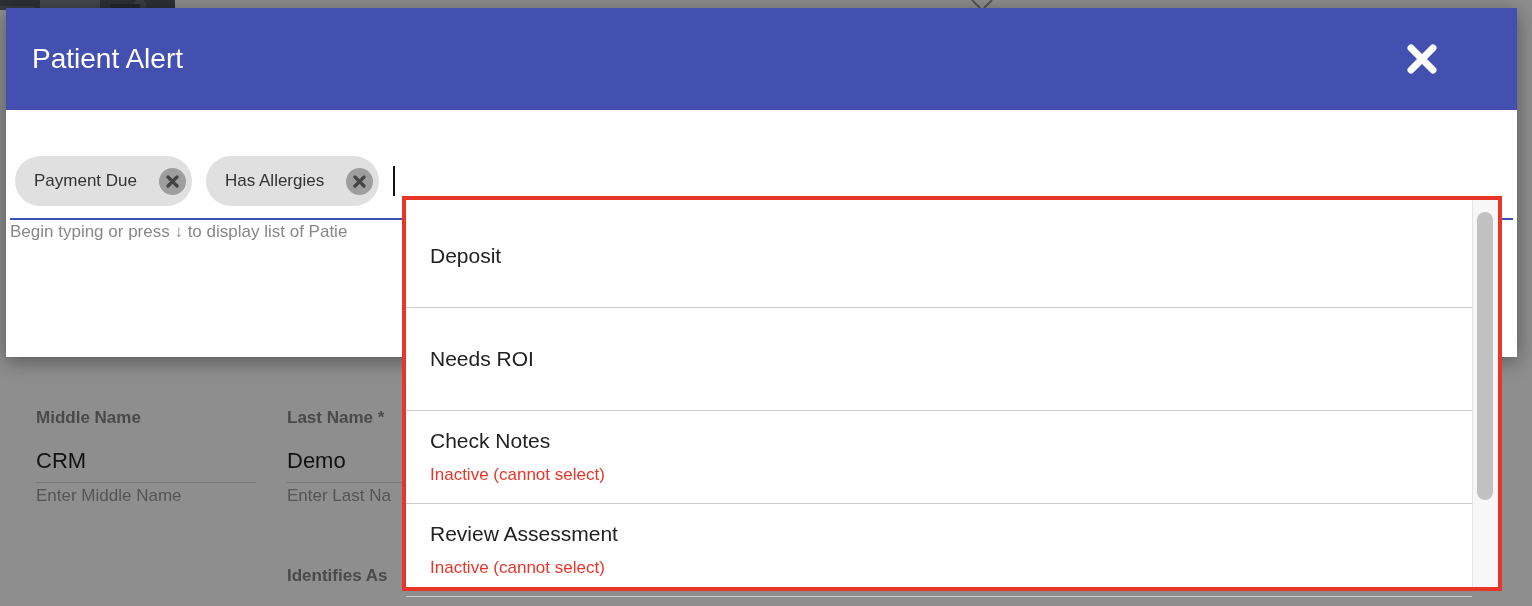 This screenshot has width=1532, height=606. What do you see at coordinates (275, 181) in the screenshot?
I see `chip-label: Has Allergies` at bounding box center [275, 181].